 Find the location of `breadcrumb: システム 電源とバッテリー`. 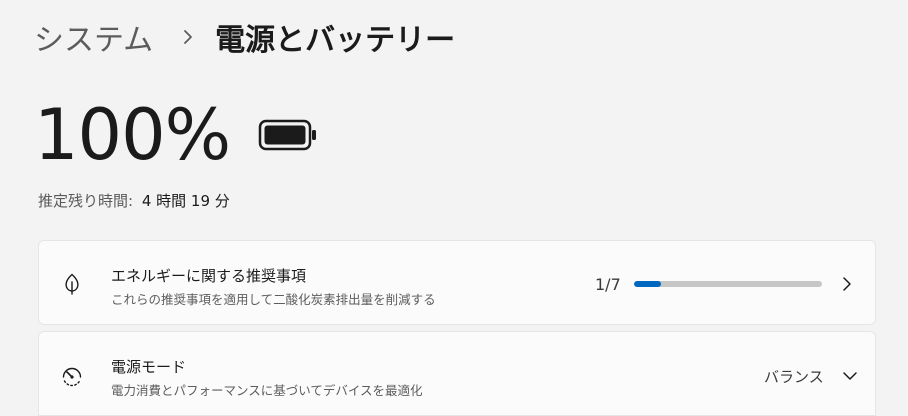

breadcrumb: システム 電源とバッテリー is located at coordinates (244, 37).